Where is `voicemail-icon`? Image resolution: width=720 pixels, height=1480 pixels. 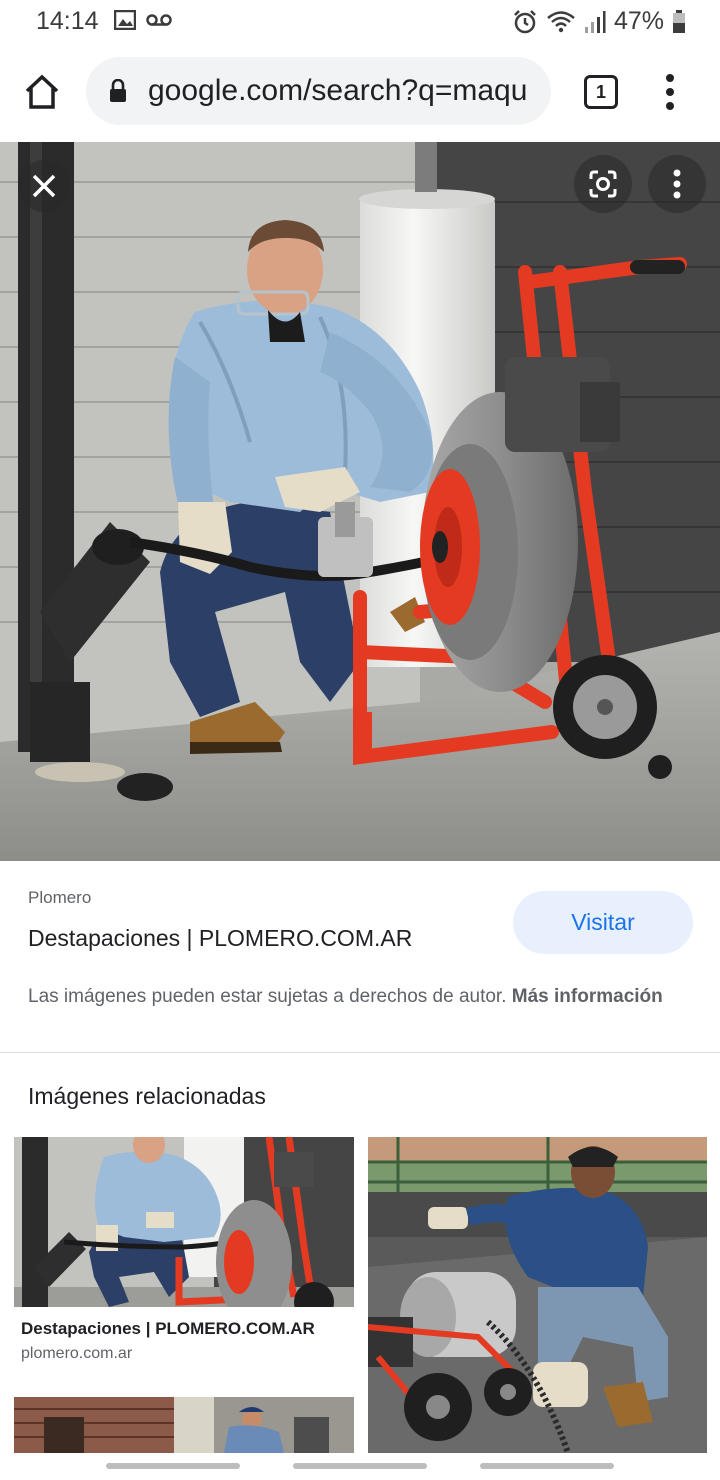
voicemail-icon is located at coordinates (159, 20).